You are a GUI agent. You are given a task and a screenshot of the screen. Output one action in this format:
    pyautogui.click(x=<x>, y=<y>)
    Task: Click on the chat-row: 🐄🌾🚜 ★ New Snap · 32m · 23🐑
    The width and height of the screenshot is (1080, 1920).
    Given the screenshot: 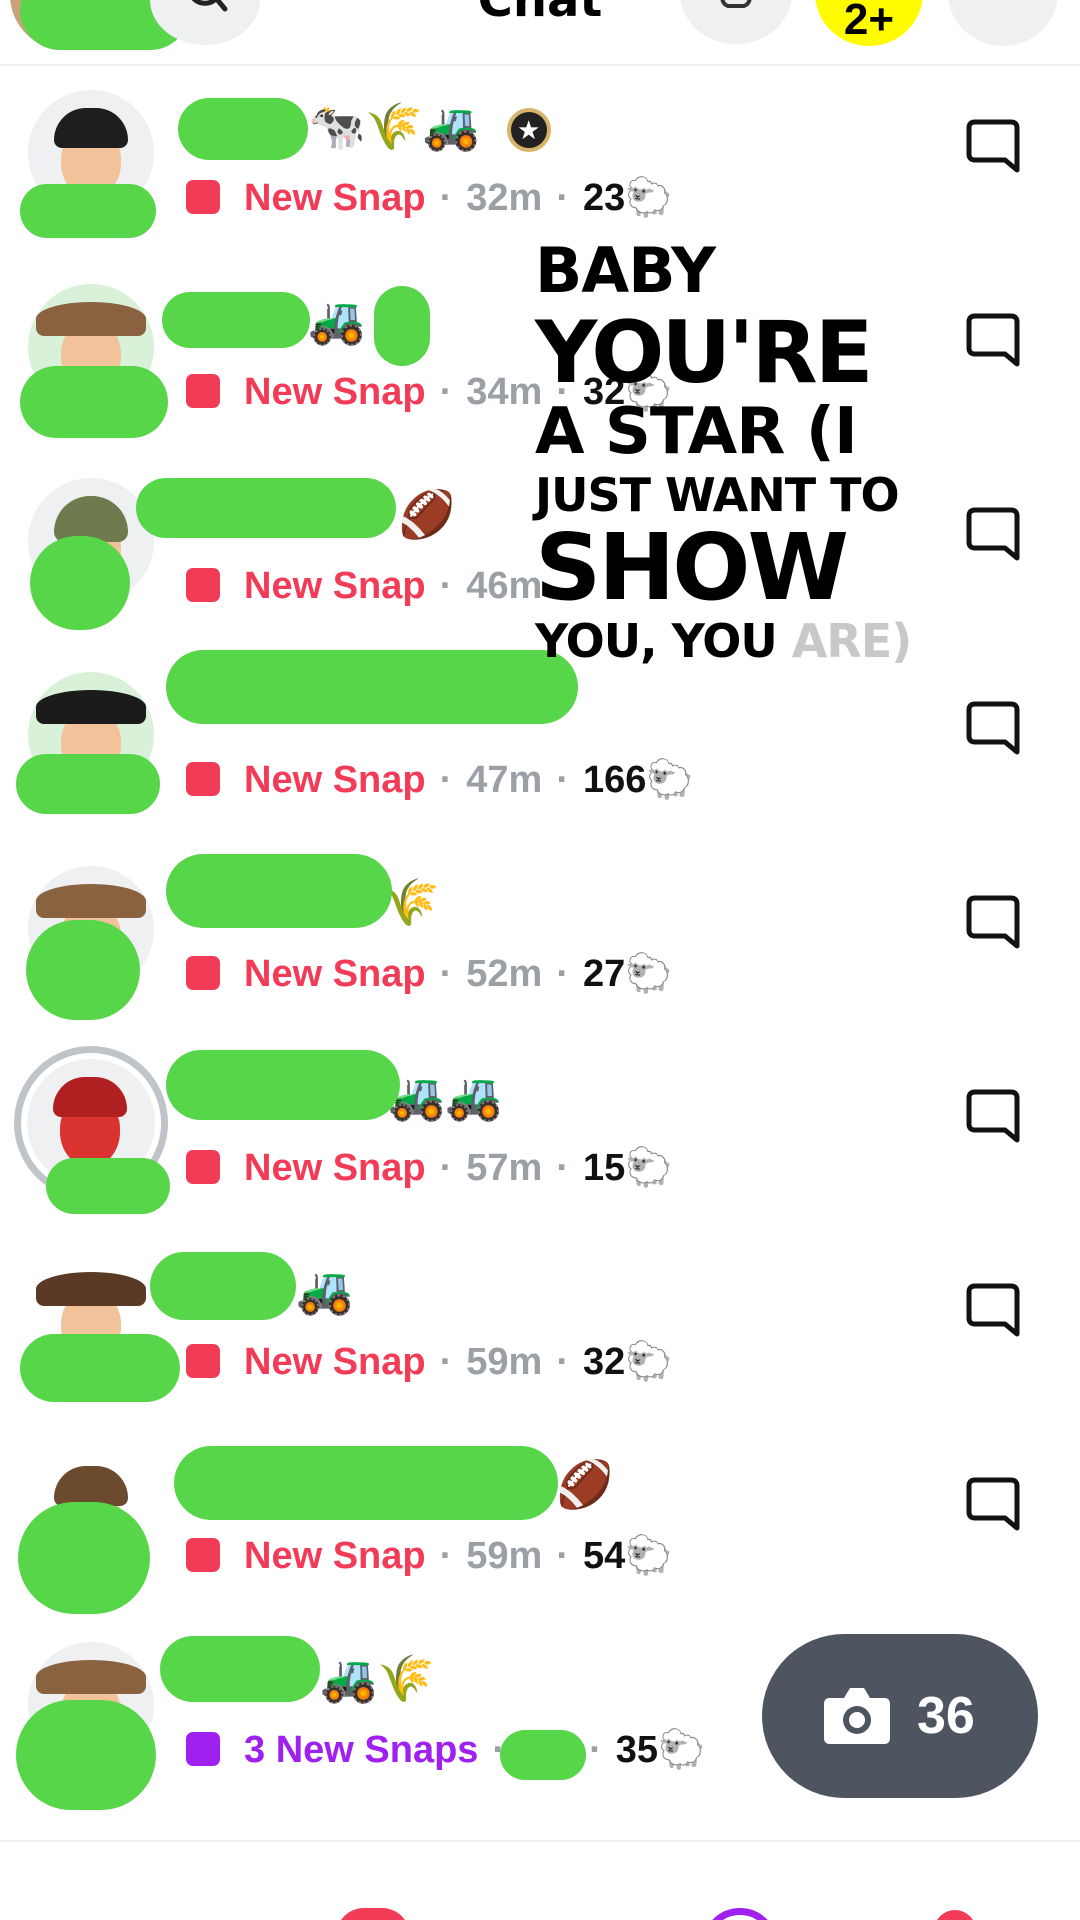 What is the action you would take?
    pyautogui.click(x=540, y=165)
    